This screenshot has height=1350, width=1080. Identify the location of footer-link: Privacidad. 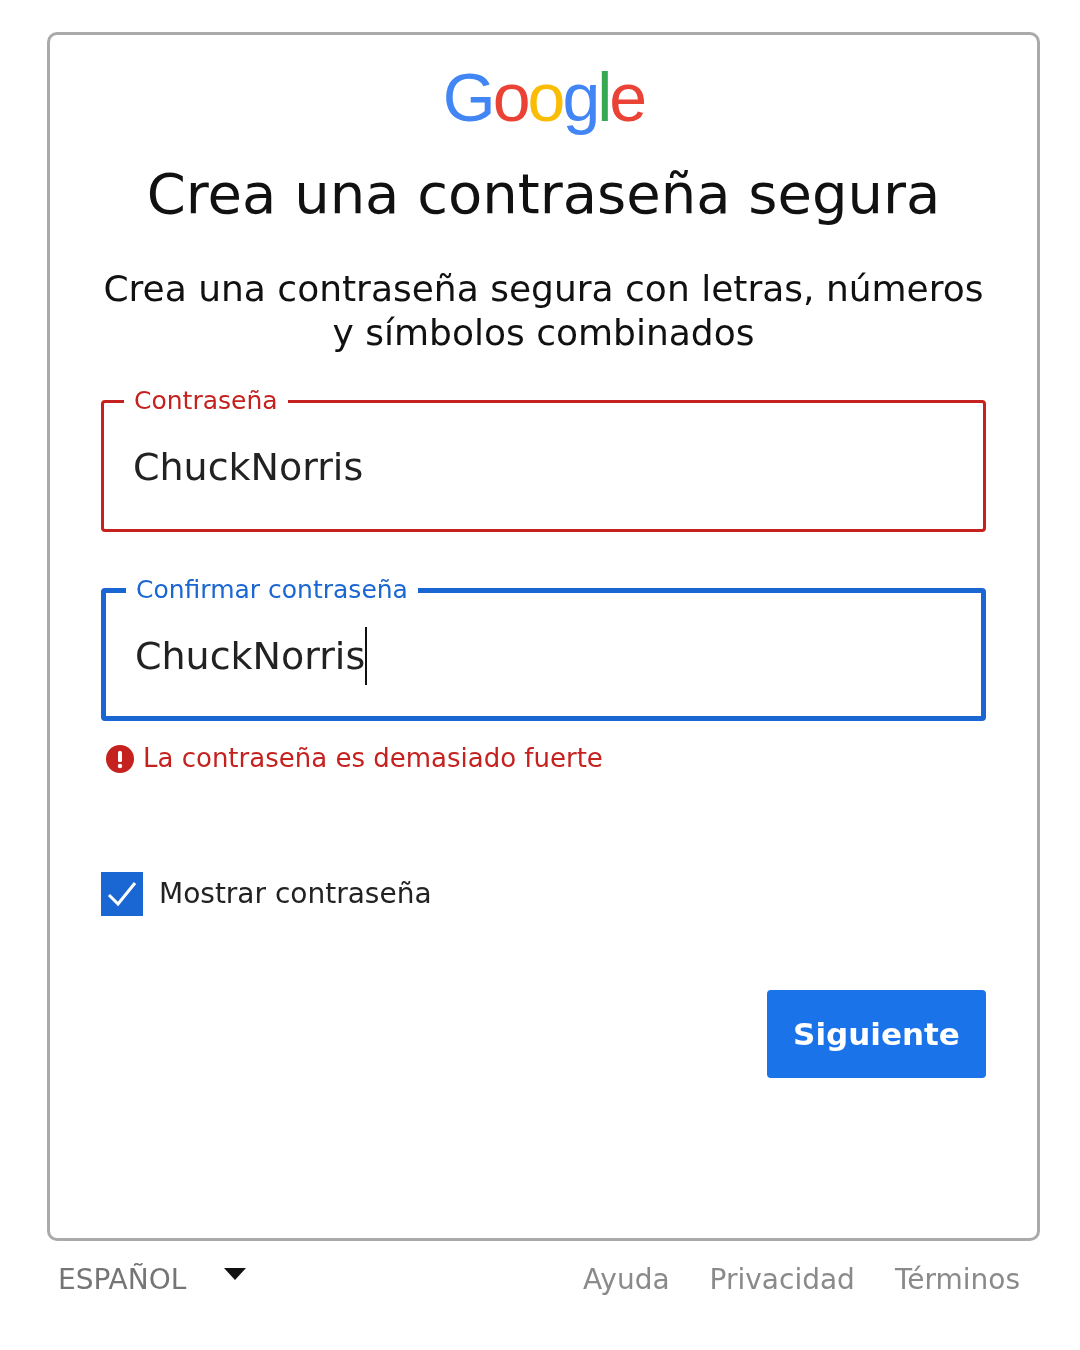
(782, 1280).